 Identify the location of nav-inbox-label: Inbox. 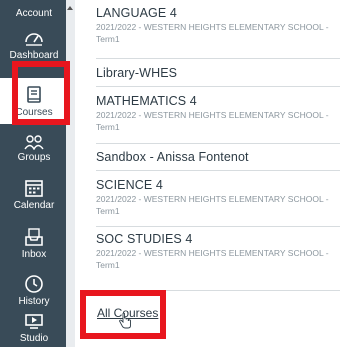
(34, 254).